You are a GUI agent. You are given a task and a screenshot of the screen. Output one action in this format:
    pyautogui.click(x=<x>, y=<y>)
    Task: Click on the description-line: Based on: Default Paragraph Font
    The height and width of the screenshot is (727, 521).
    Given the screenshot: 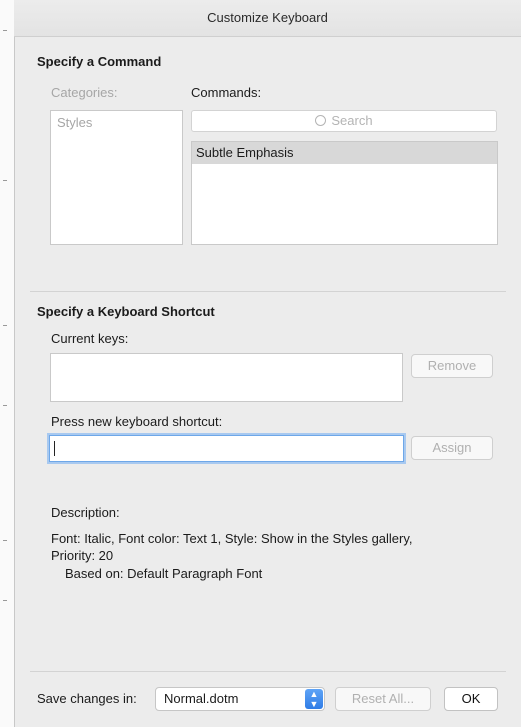 What is the action you would take?
    pyautogui.click(x=164, y=573)
    